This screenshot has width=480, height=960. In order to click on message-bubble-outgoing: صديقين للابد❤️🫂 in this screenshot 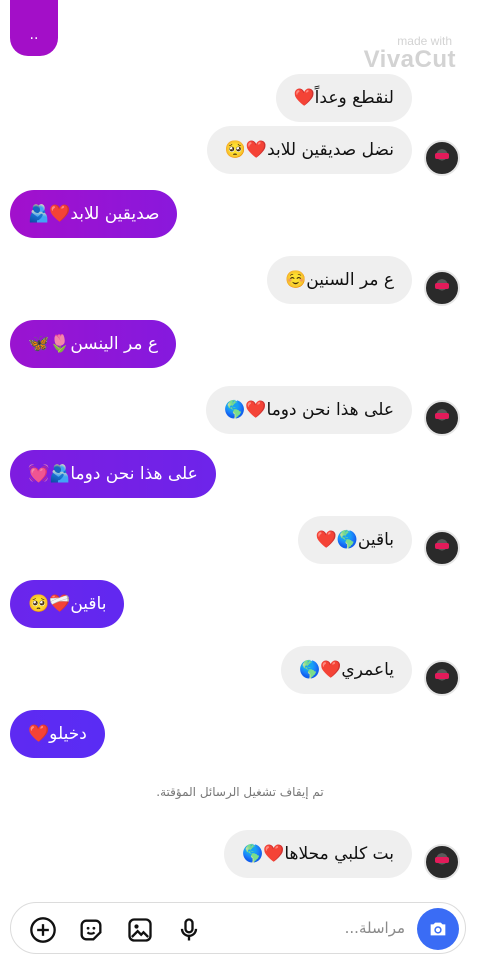, I will do `click(94, 214)`.